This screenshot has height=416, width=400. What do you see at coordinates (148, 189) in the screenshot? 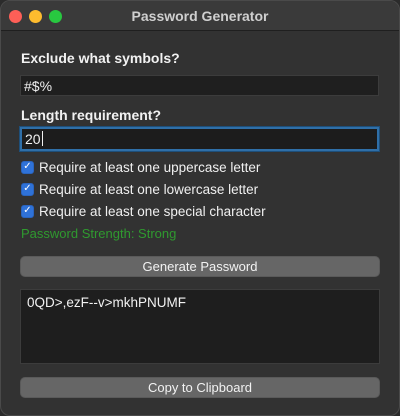
I see `lowercase-checkbox-label: Require at least one lowercase letter` at bounding box center [148, 189].